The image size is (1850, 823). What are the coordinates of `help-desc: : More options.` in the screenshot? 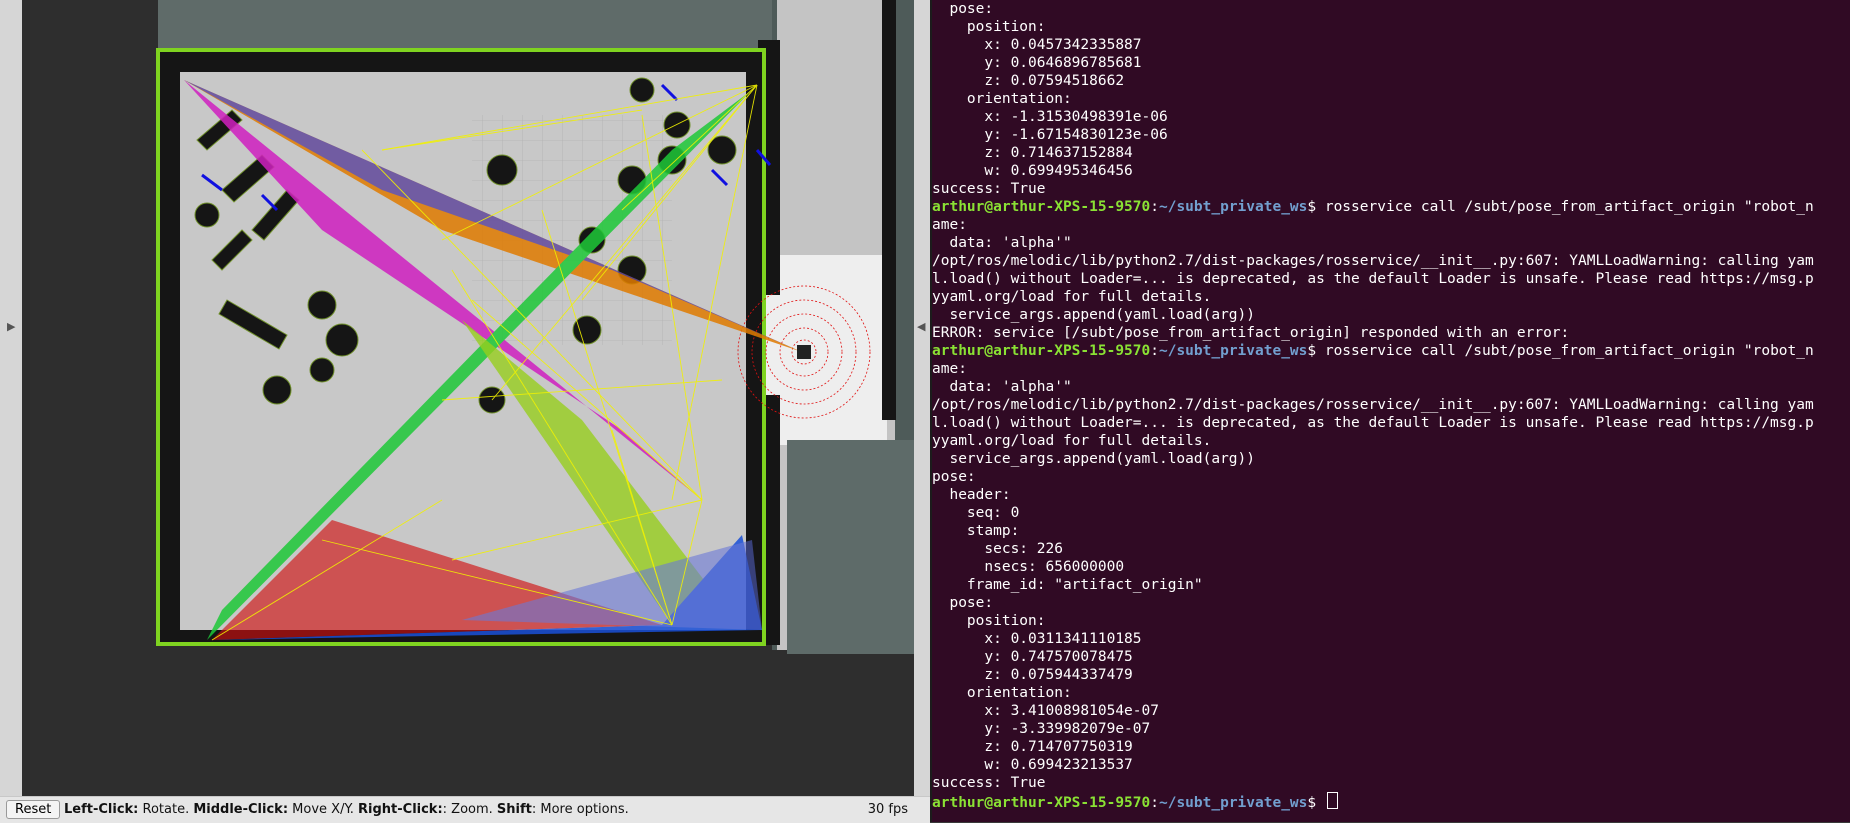 It's located at (580, 809).